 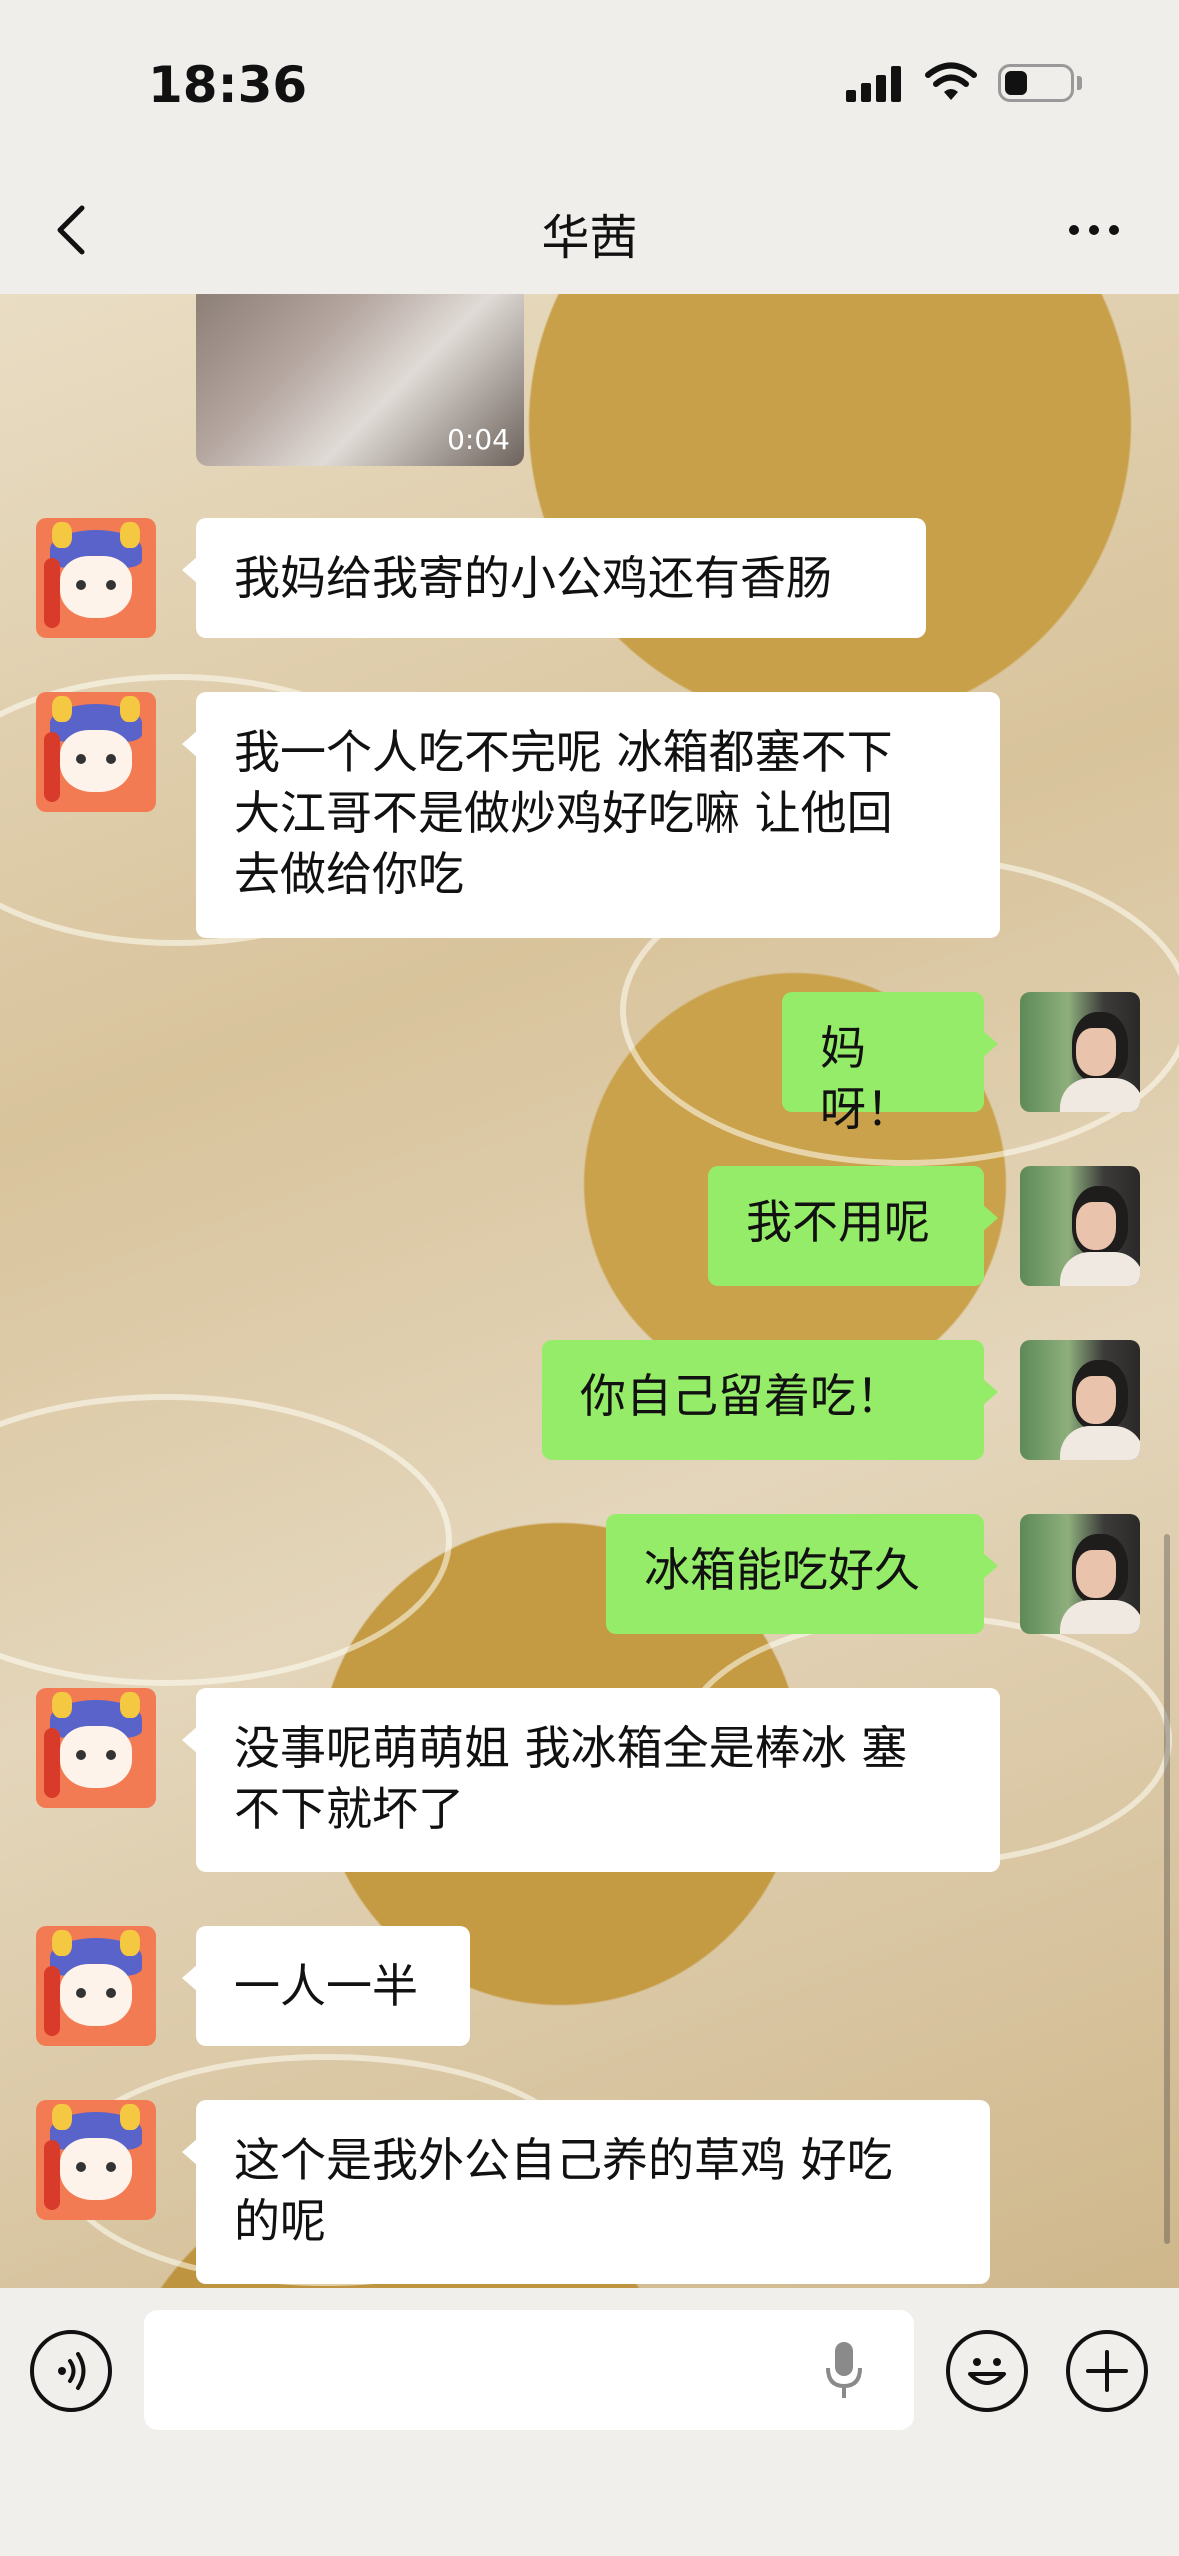 What do you see at coordinates (563, 813) in the screenshot?
I see `message-line: 大江哥不是做炒鸡好吃嘛 让他回` at bounding box center [563, 813].